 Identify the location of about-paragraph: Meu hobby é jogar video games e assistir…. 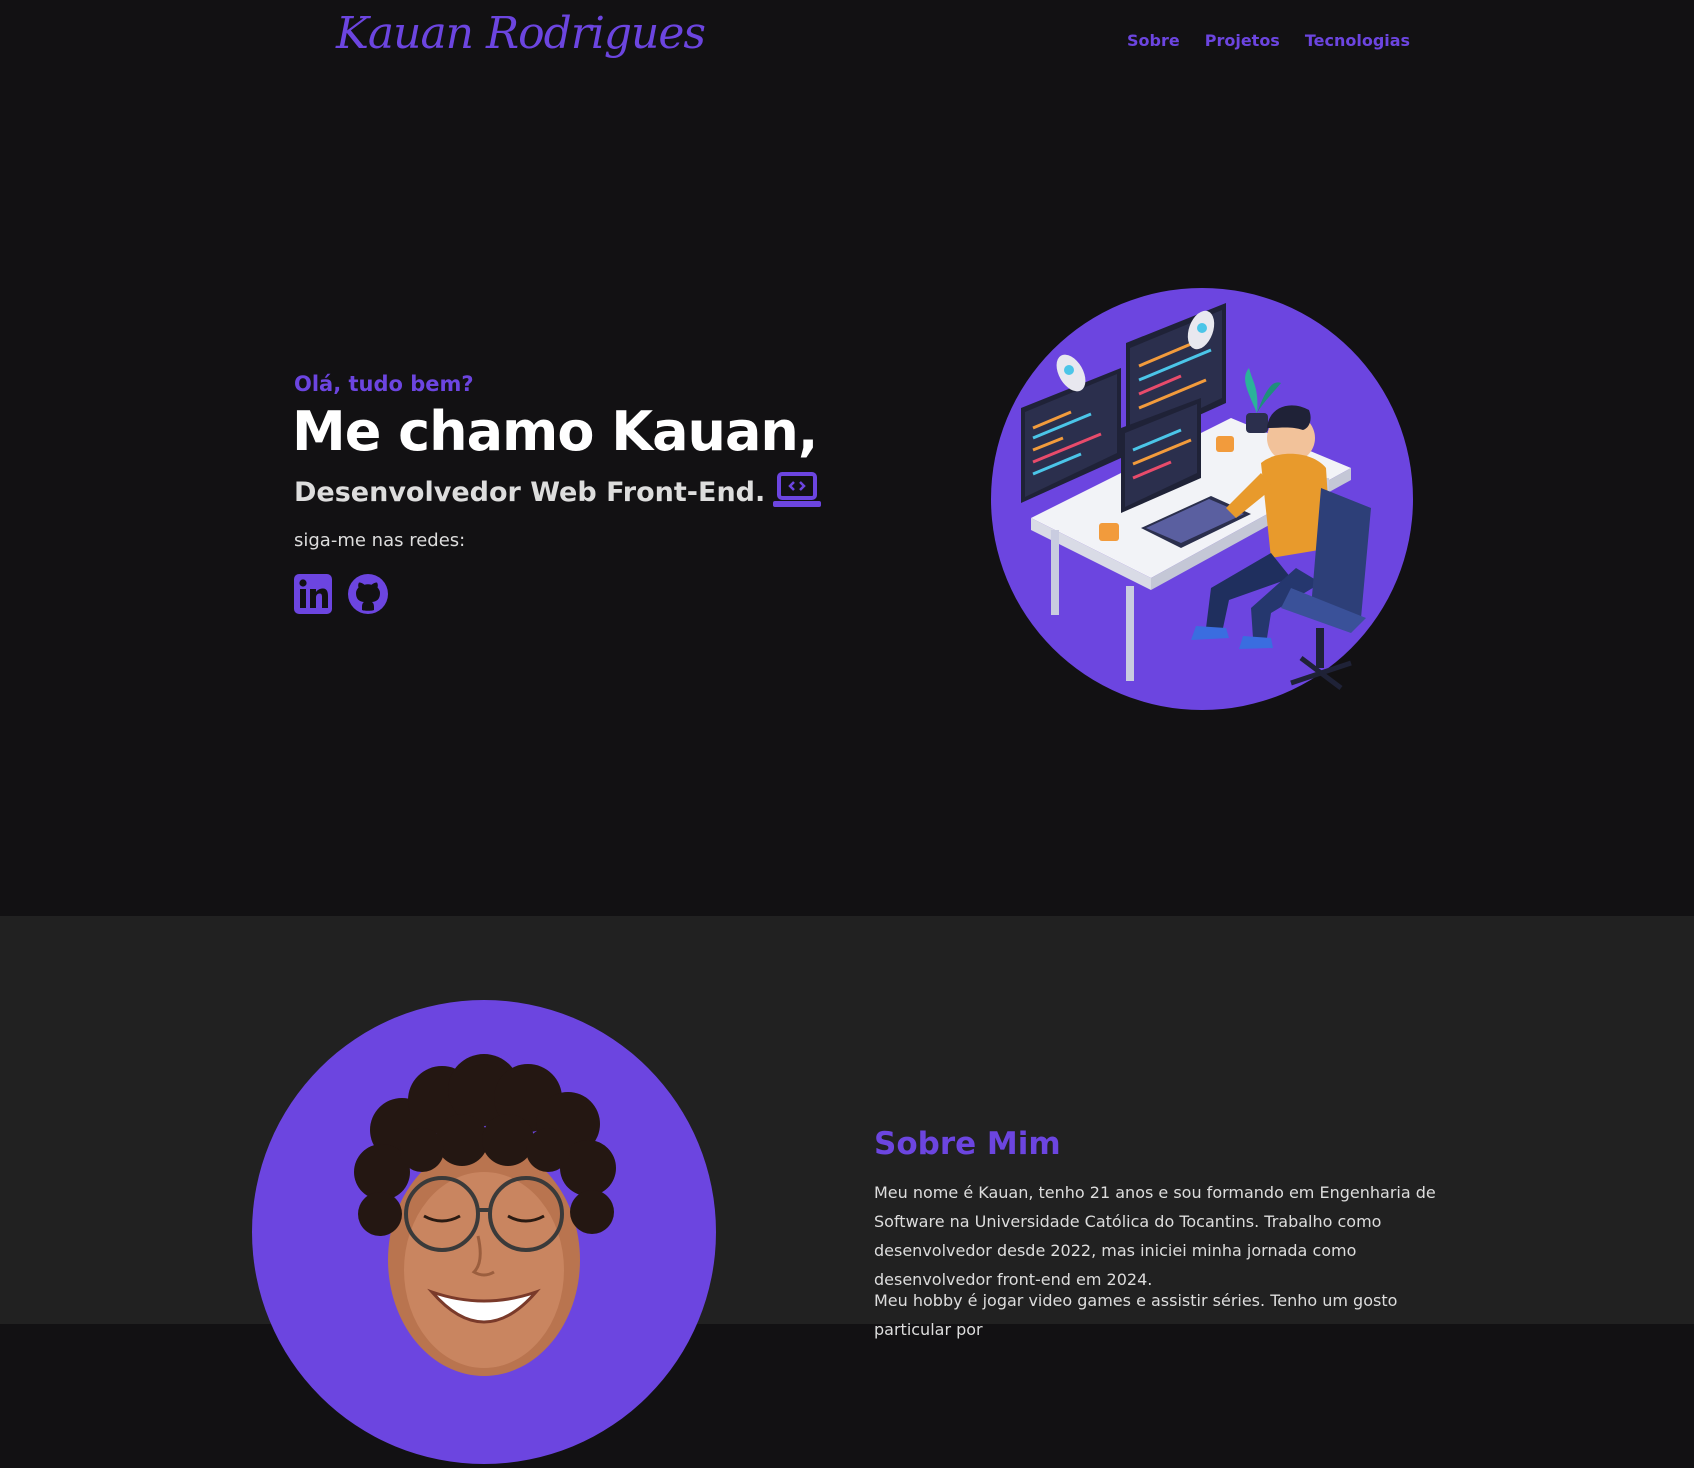
(1136, 1315).